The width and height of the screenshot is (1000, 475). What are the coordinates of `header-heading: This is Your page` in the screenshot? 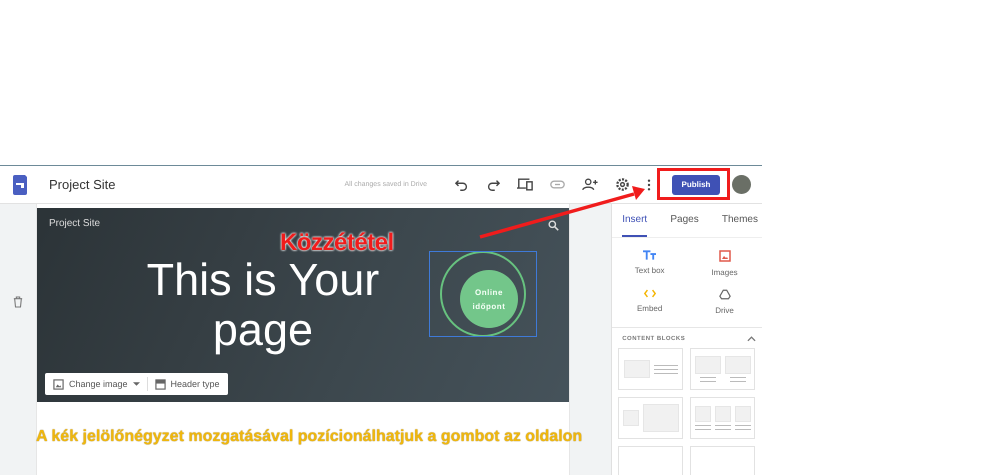 It's located at (263, 305).